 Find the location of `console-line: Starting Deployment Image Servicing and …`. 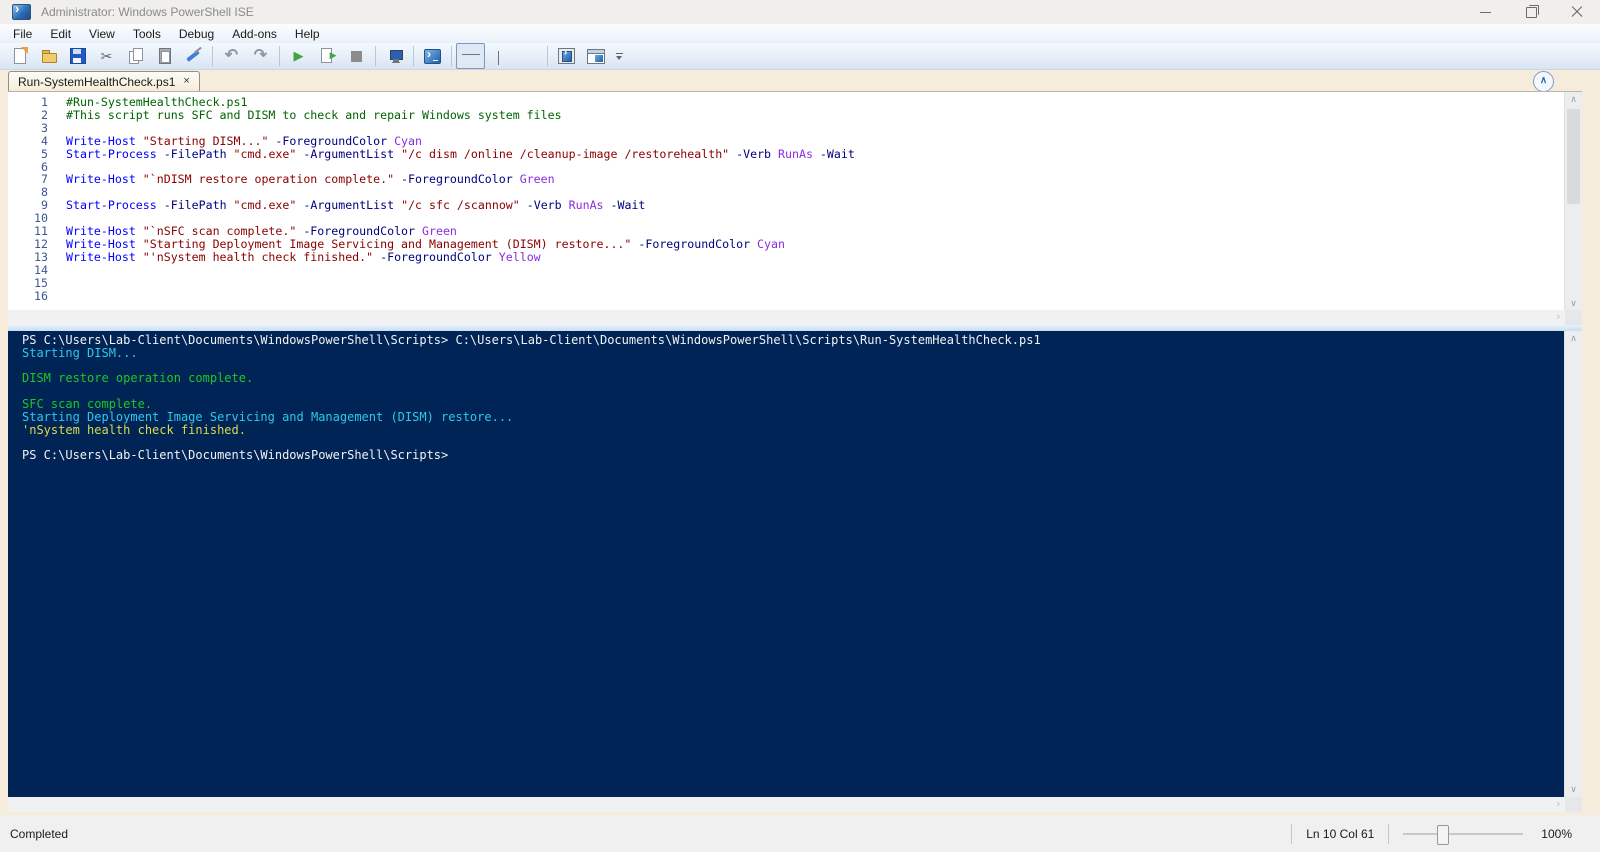

console-line: Starting Deployment Image Servicing and … is located at coordinates (268, 416).